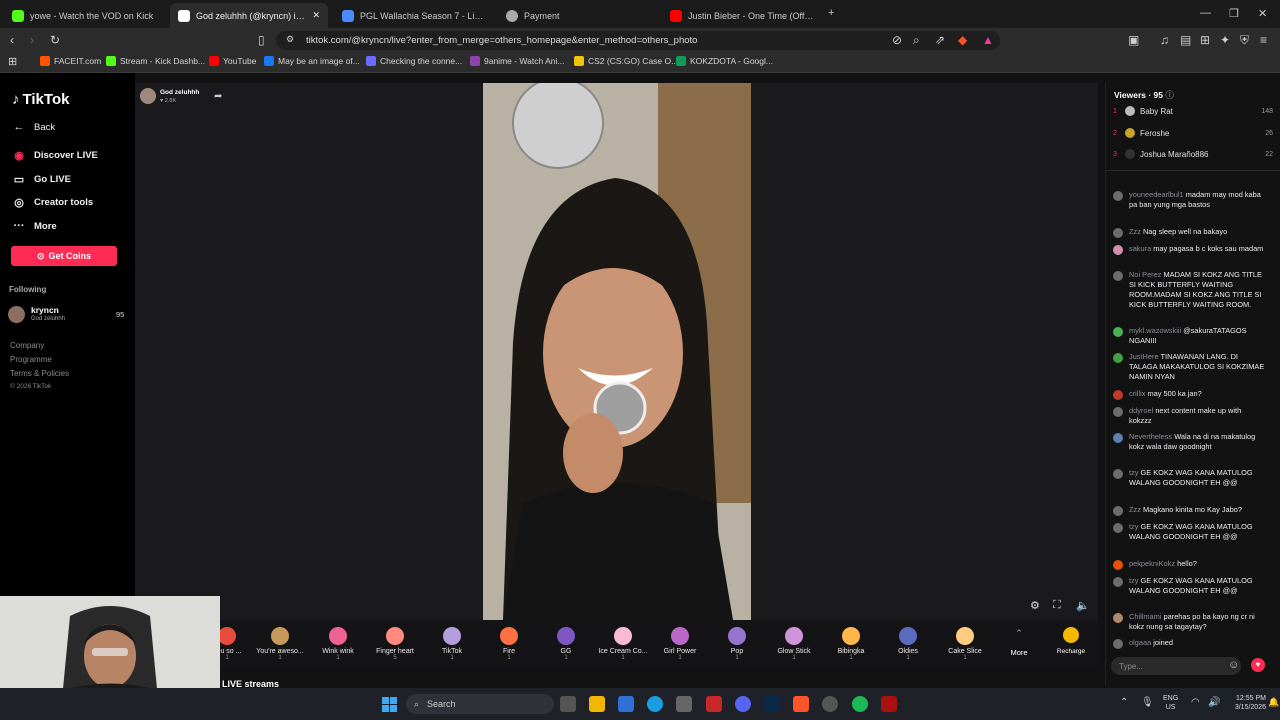  Describe the element at coordinates (1164, 40) in the screenshot. I see `media-icon: ♫` at that location.